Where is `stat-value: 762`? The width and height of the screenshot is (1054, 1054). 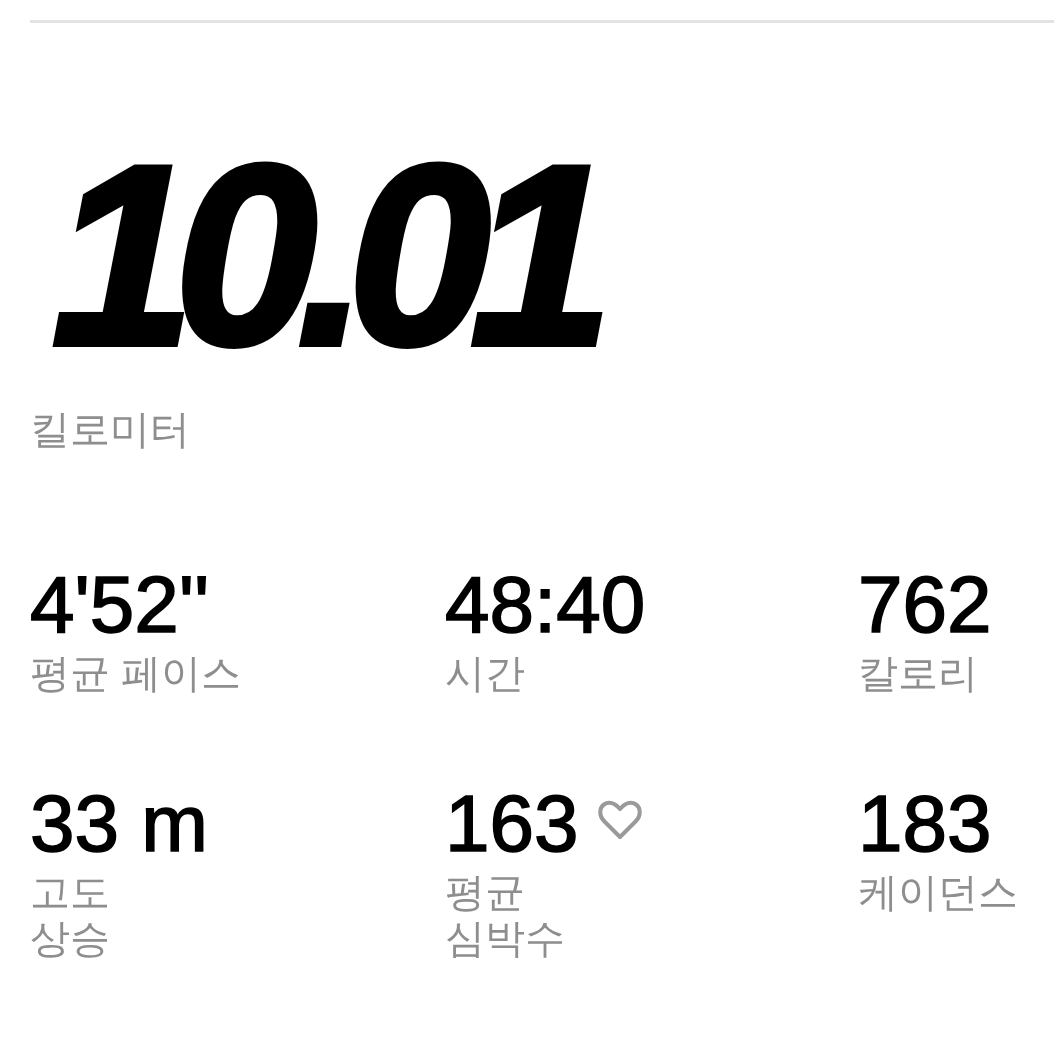
stat-value: 762 is located at coordinates (925, 605).